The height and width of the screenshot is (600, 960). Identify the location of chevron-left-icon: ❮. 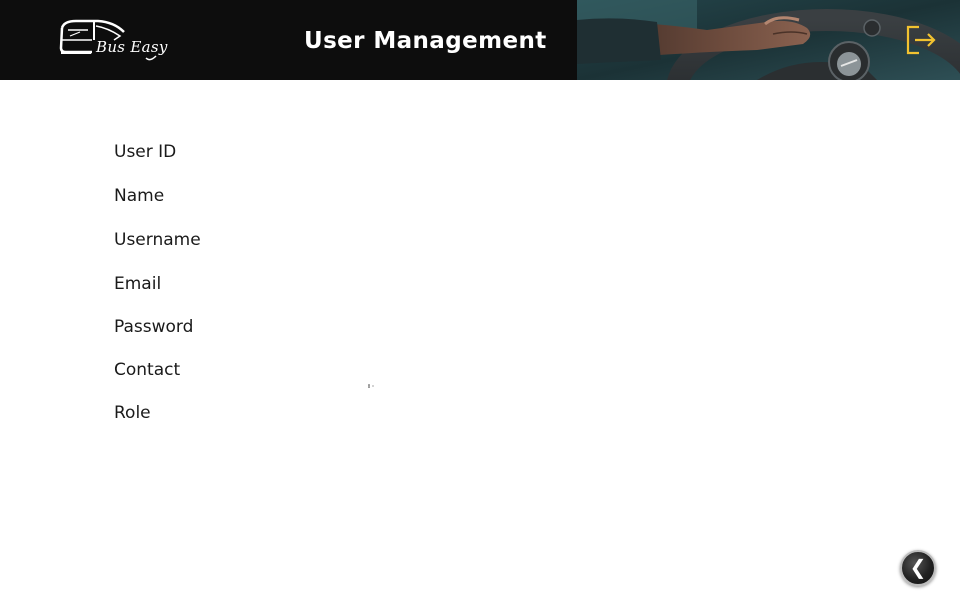
(918, 567).